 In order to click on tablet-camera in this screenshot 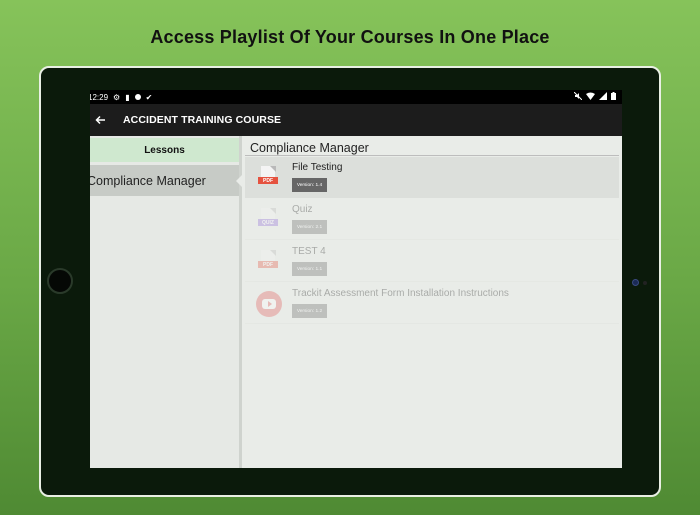, I will do `click(635, 282)`.